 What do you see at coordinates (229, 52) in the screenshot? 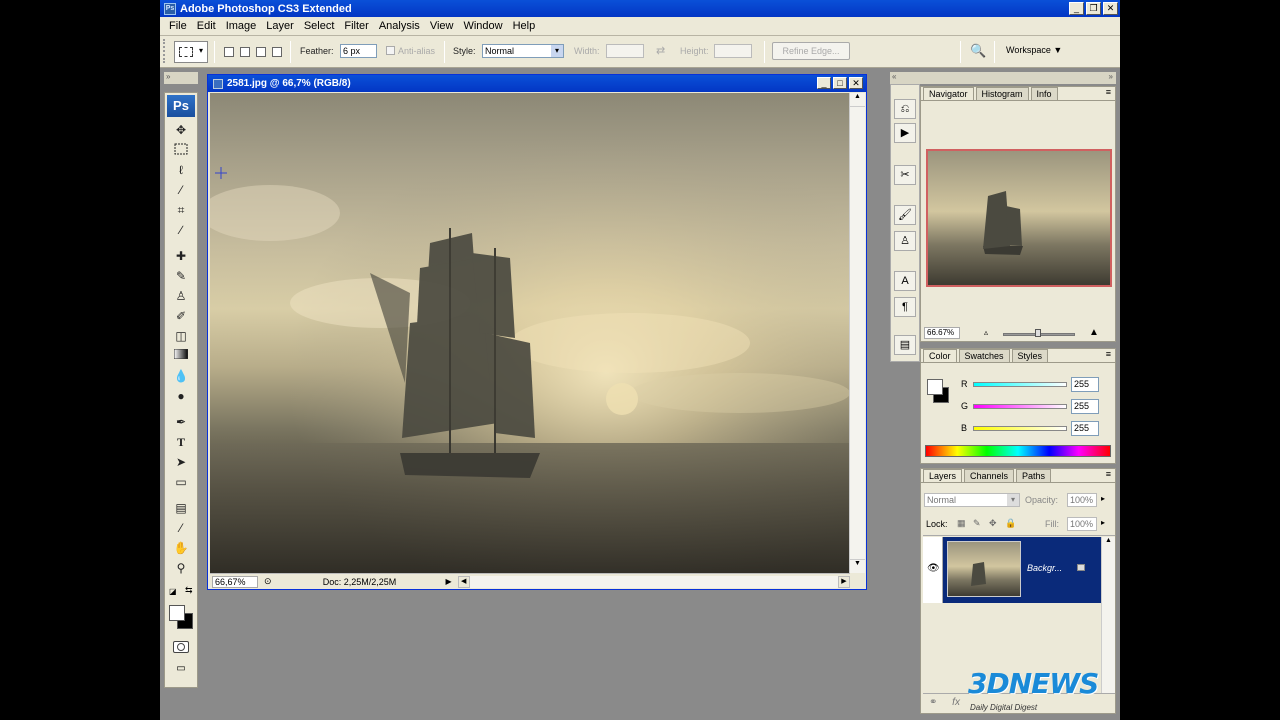
I see `new-selection-icon` at bounding box center [229, 52].